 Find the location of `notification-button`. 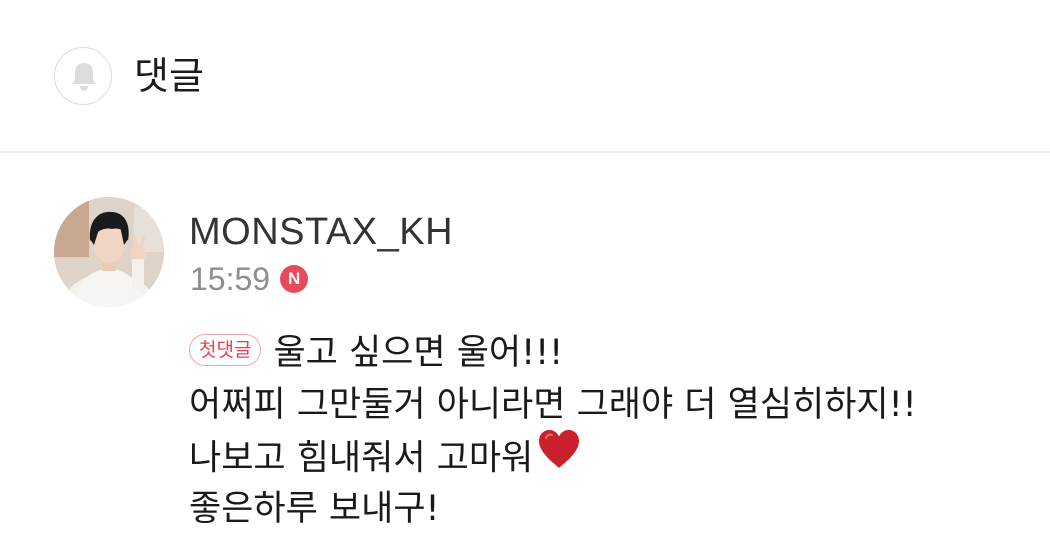

notification-button is located at coordinates (83, 76).